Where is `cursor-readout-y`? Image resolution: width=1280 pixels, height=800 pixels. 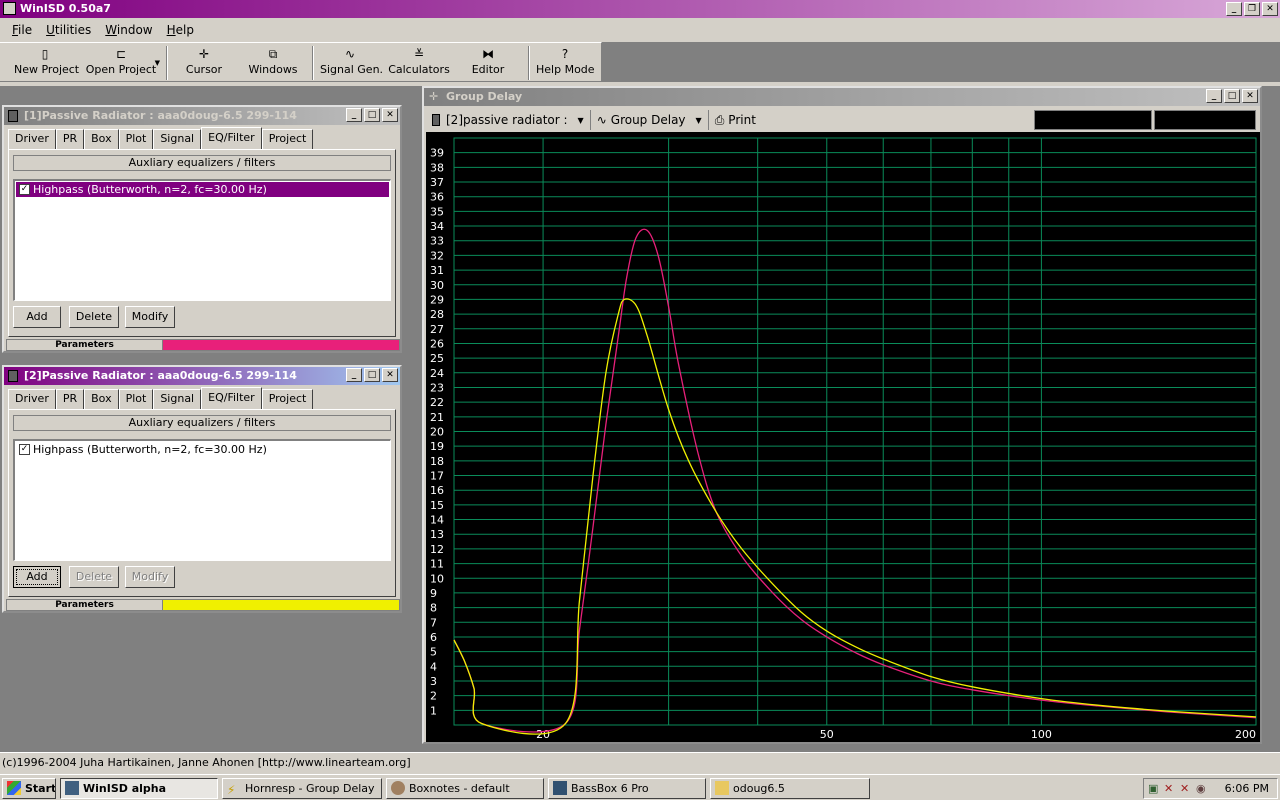
cursor-readout-y is located at coordinates (1205, 120).